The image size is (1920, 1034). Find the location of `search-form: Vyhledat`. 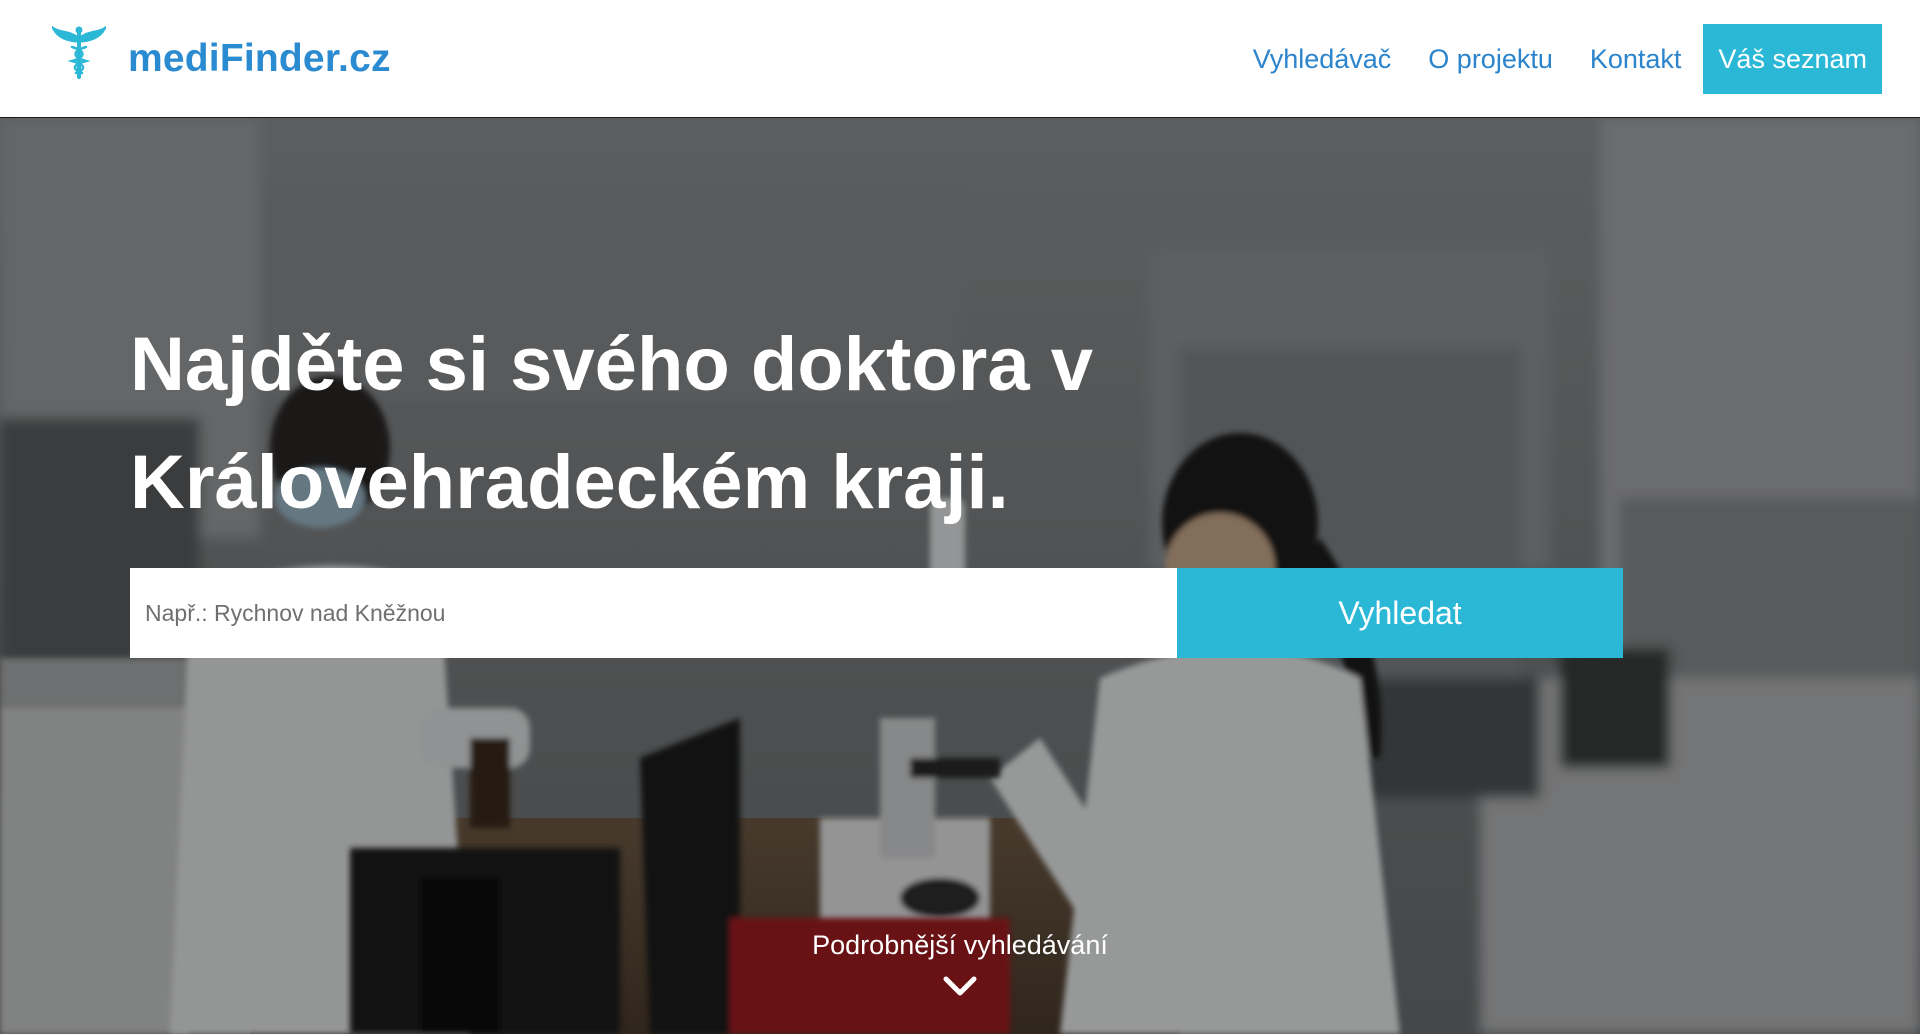

search-form: Vyhledat is located at coordinates (876, 613).